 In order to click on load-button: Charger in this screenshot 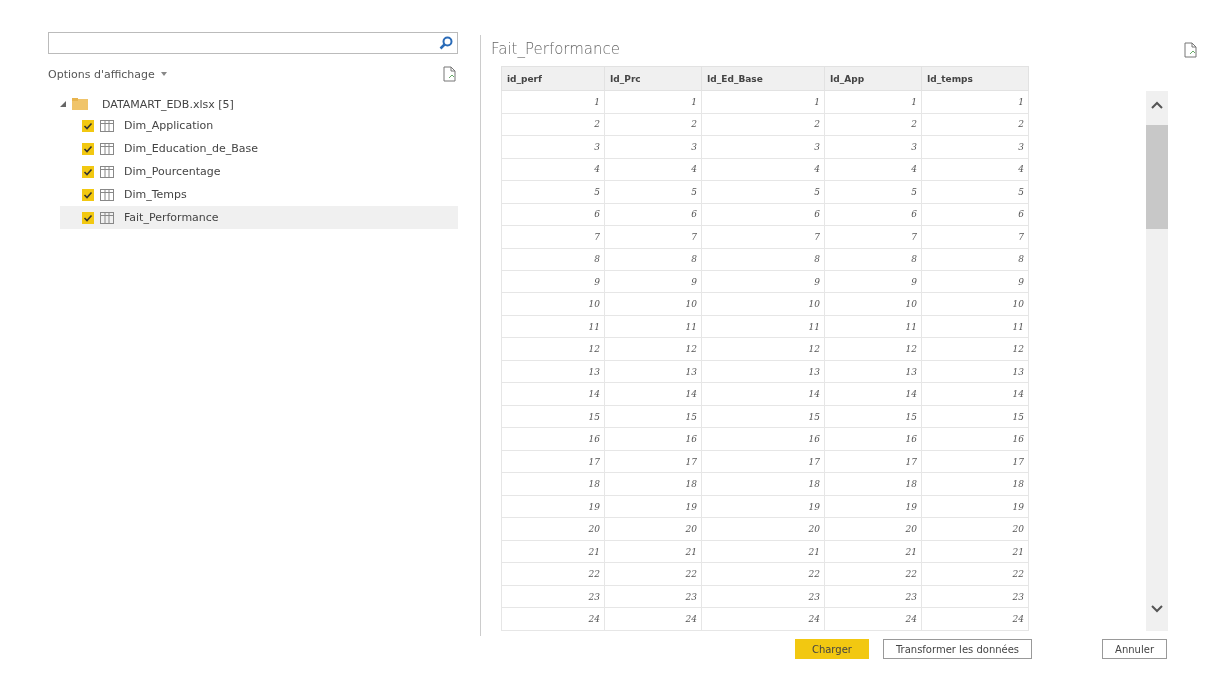, I will do `click(831, 649)`.